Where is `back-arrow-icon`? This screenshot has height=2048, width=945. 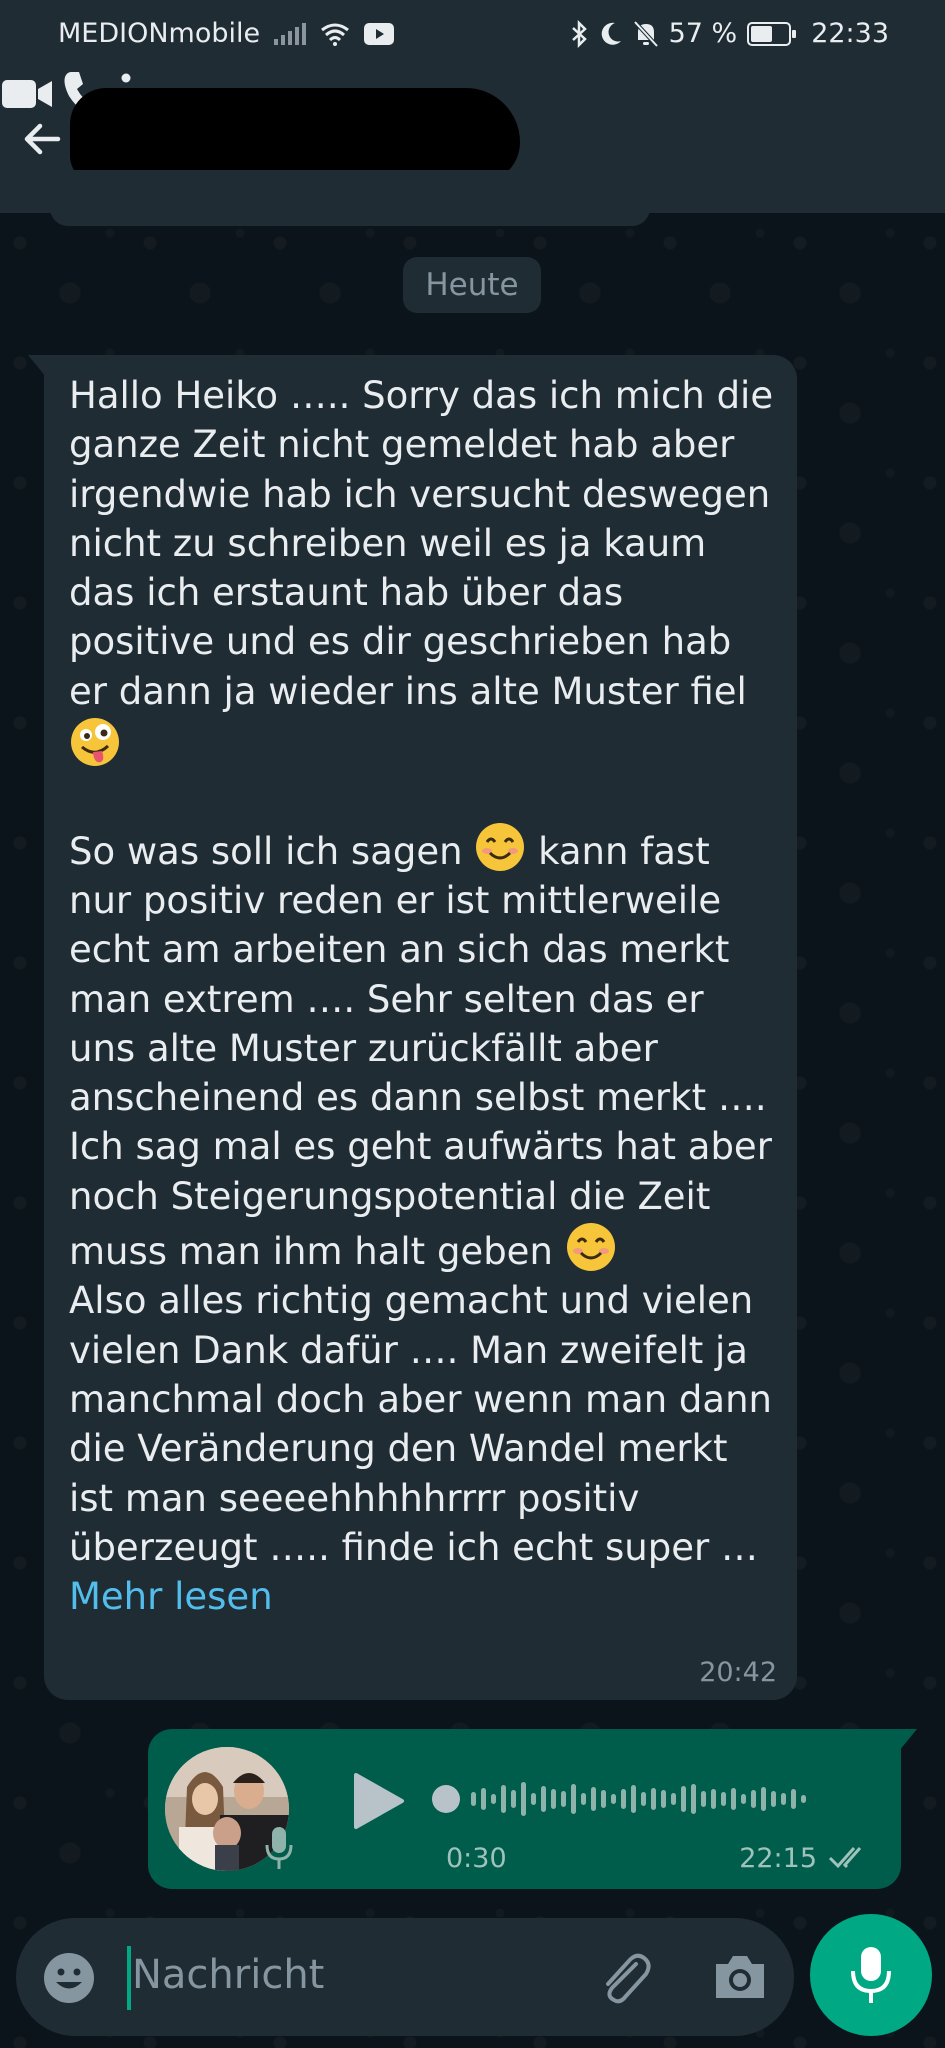 back-arrow-icon is located at coordinates (43, 139).